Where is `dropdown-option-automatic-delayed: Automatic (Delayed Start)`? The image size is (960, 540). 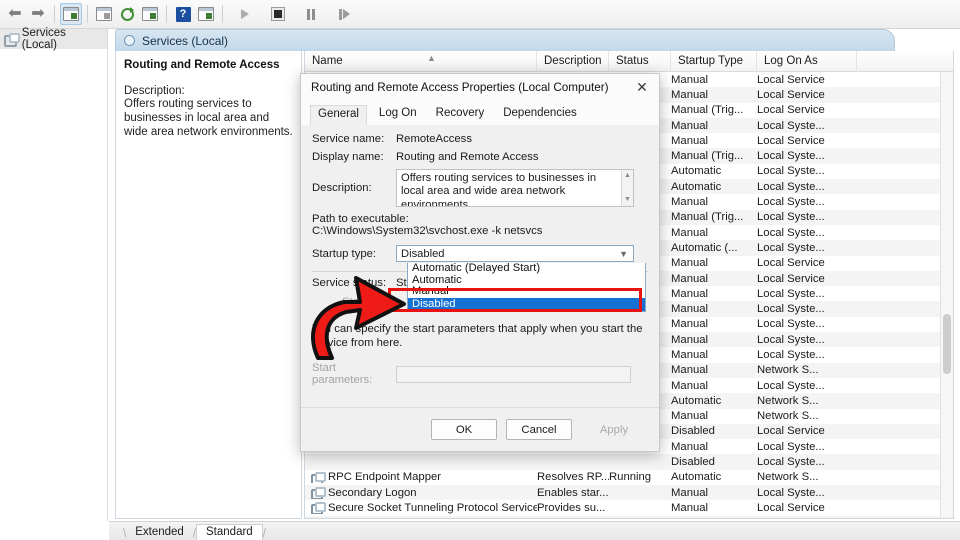 dropdown-option-automatic-delayed: Automatic (Delayed Start) is located at coordinates (526, 269).